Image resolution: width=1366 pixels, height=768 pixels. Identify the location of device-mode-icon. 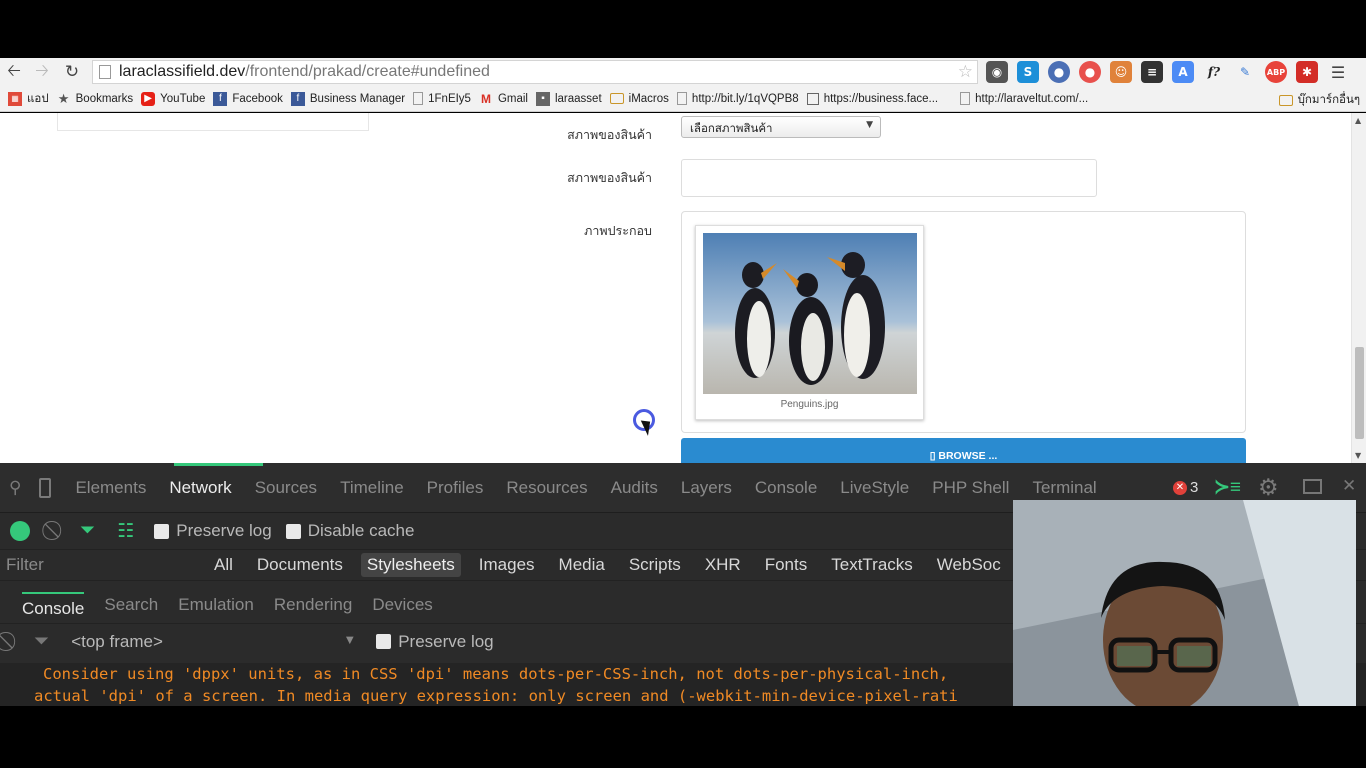
(45, 487).